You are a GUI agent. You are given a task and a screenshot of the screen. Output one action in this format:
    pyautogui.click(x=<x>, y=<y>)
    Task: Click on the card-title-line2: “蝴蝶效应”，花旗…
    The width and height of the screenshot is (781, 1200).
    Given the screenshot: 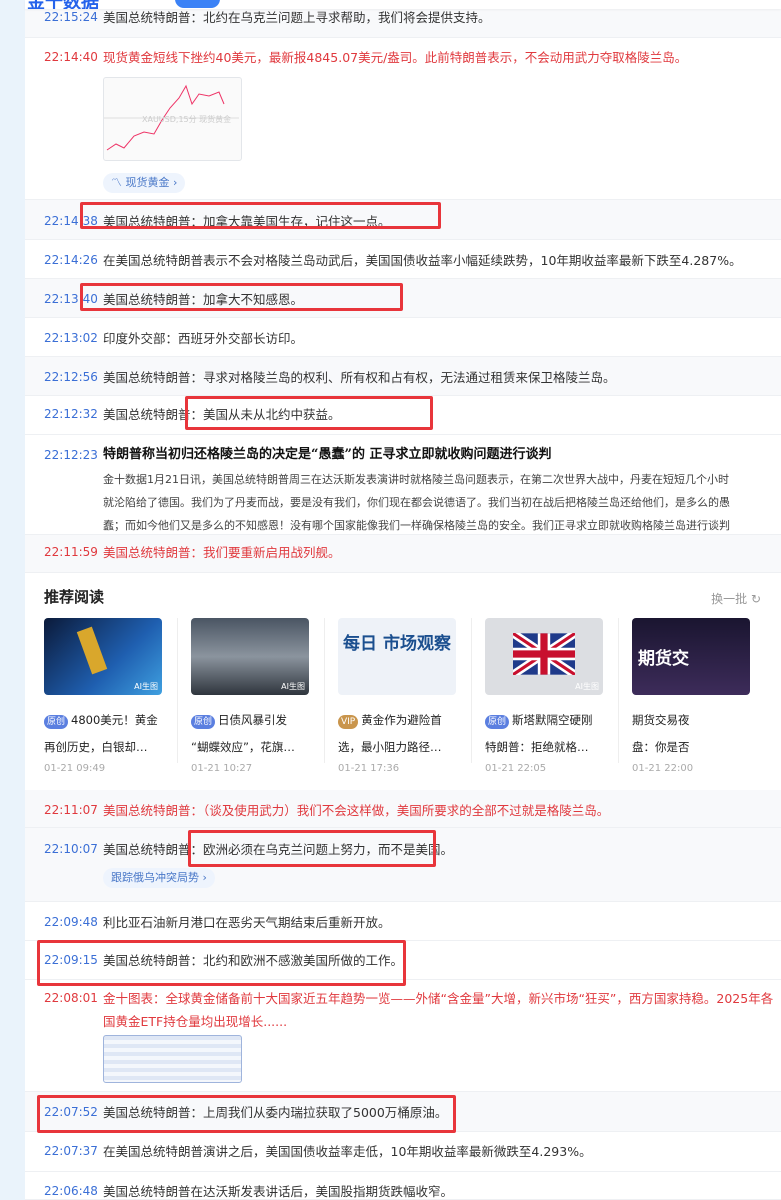 What is the action you would take?
    pyautogui.click(x=243, y=747)
    